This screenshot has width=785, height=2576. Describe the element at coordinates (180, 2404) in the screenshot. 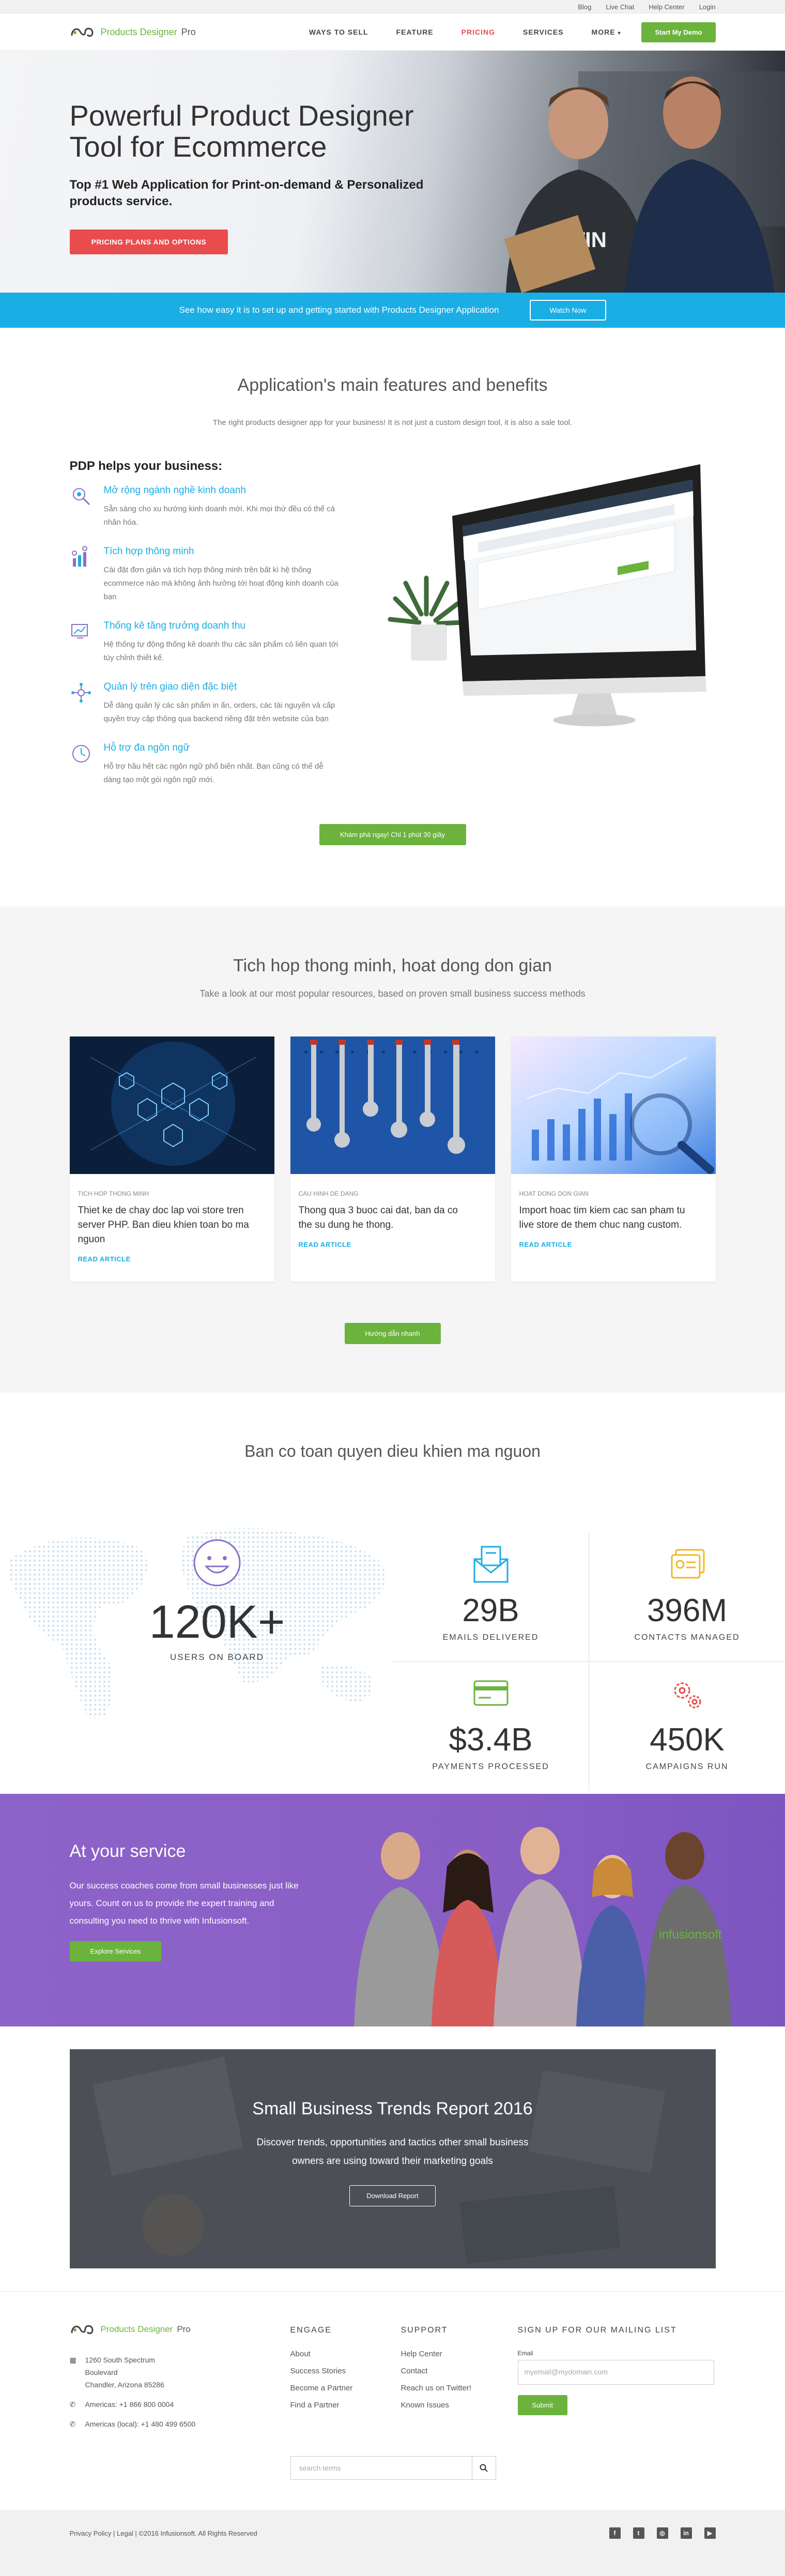

I see `phone-row: ✆ Americas: +1 866 800 0004` at that location.